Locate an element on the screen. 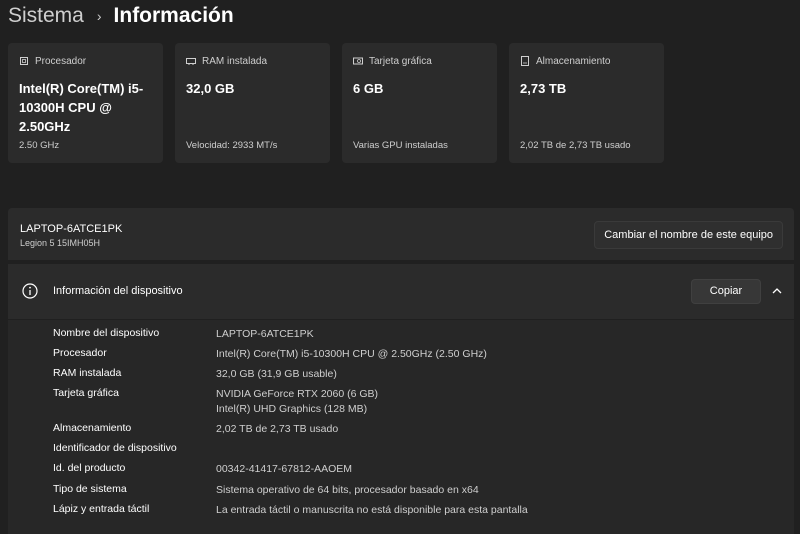  breadcrumb: Sistema › Información is located at coordinates (121, 16).